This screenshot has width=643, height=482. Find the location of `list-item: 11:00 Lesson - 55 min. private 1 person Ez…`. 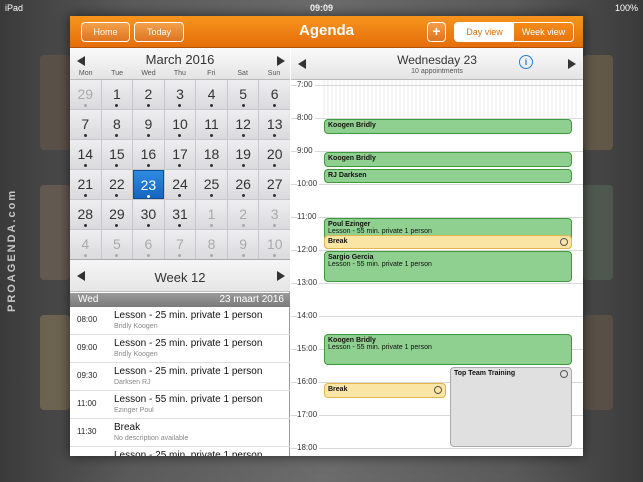

list-item: 11:00 Lesson - 55 min. private 1 person Ez… is located at coordinates (180, 405).